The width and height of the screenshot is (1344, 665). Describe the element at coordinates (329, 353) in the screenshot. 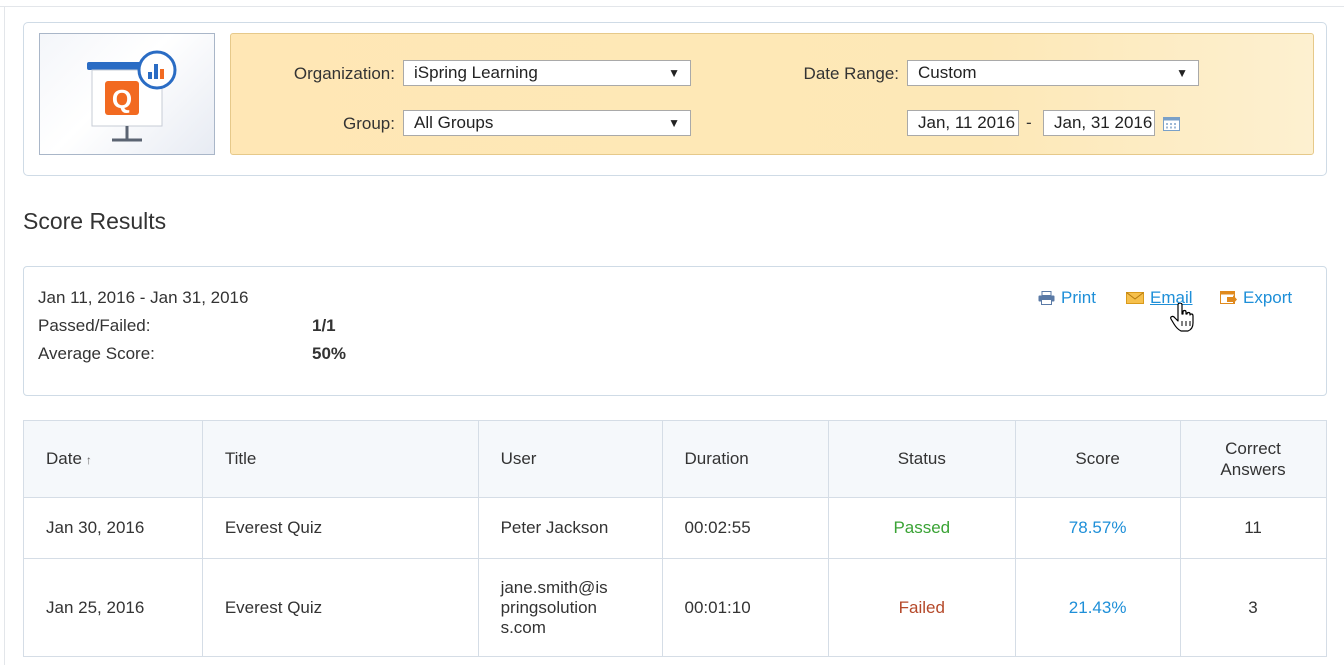

I see `average-score-value: 50%` at that location.